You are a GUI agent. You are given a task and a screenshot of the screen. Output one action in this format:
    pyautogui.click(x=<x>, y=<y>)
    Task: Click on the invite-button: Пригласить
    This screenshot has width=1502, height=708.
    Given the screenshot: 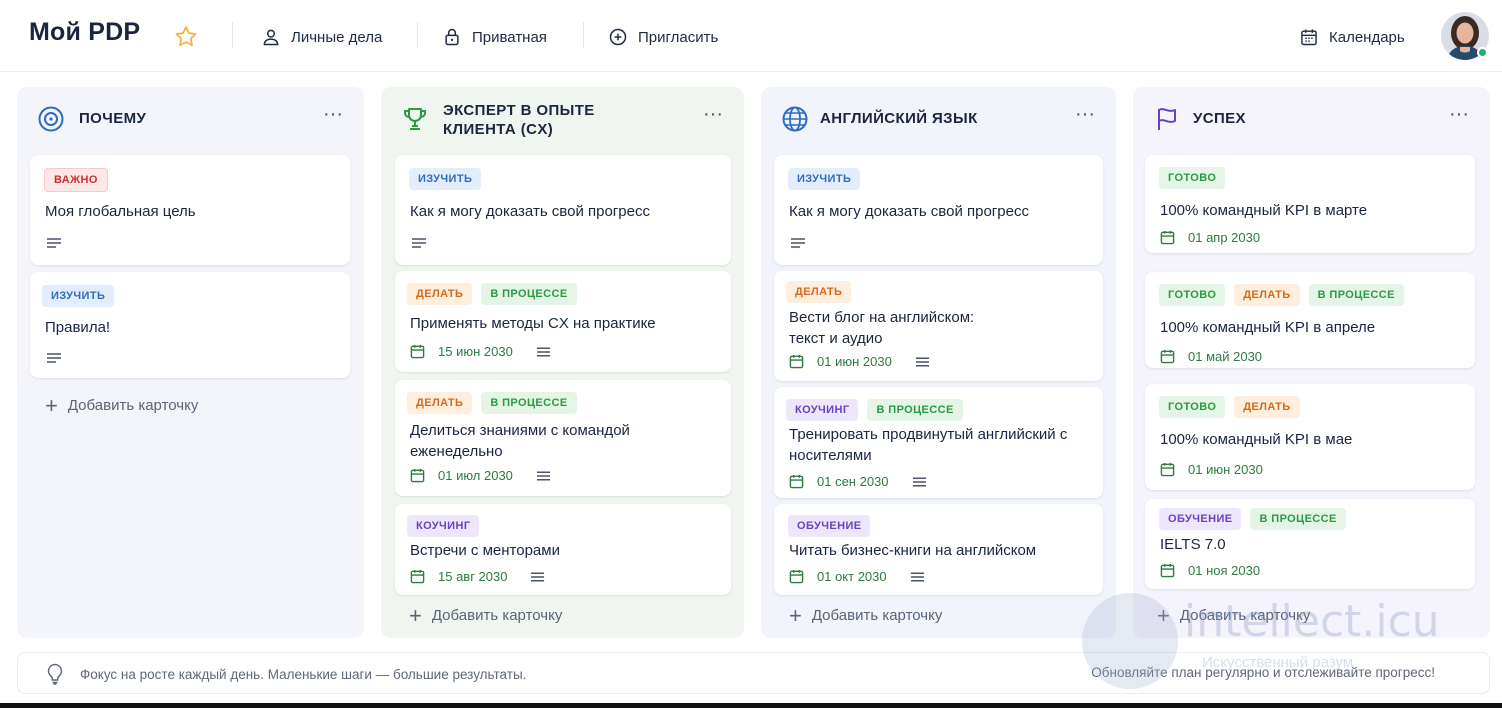 What is the action you would take?
    pyautogui.click(x=663, y=37)
    